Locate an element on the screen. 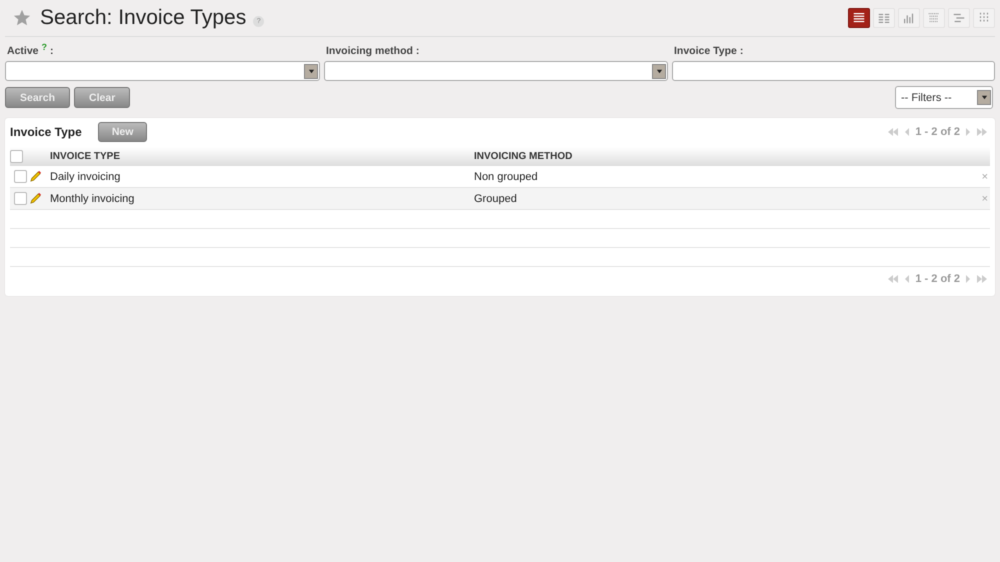 Image resolution: width=1000 pixels, height=562 pixels. field-label: Active is located at coordinates (23, 51).